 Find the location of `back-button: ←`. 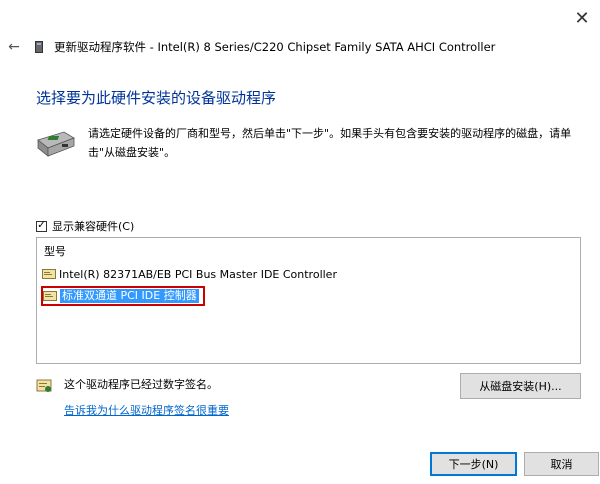

back-button: ← is located at coordinates (14, 47).